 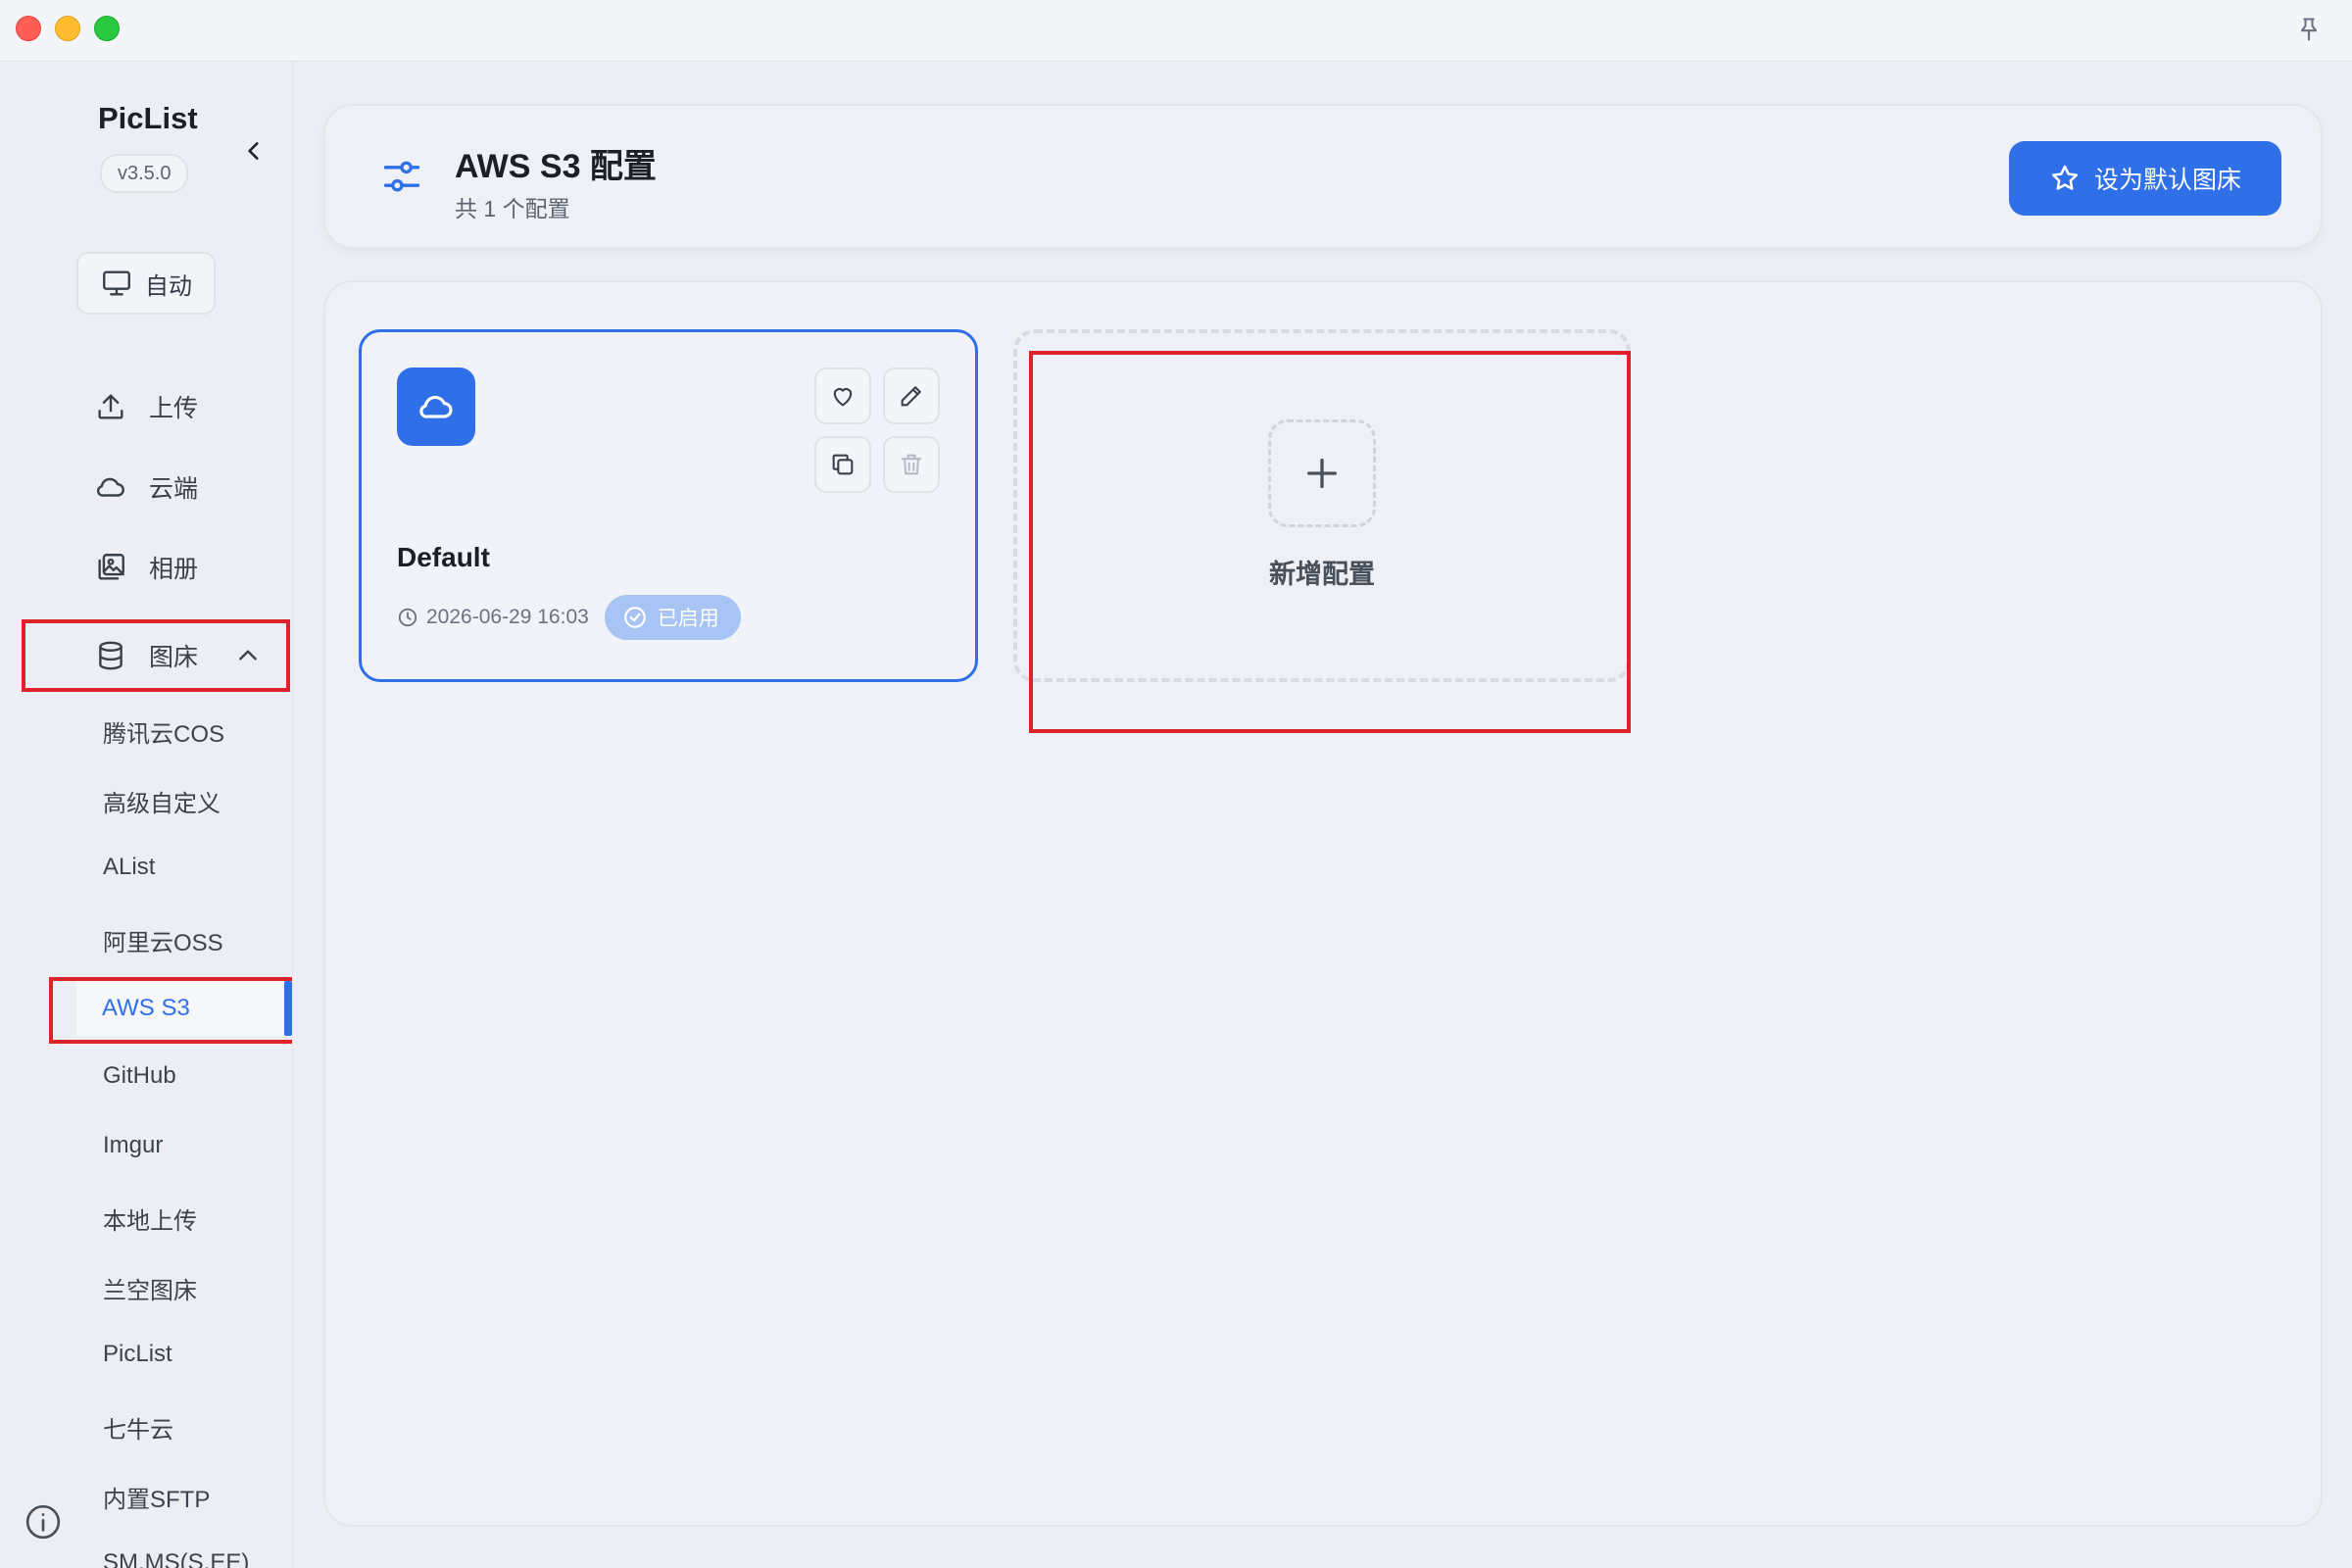 What do you see at coordinates (111, 567) in the screenshot?
I see `gallery-icon` at bounding box center [111, 567].